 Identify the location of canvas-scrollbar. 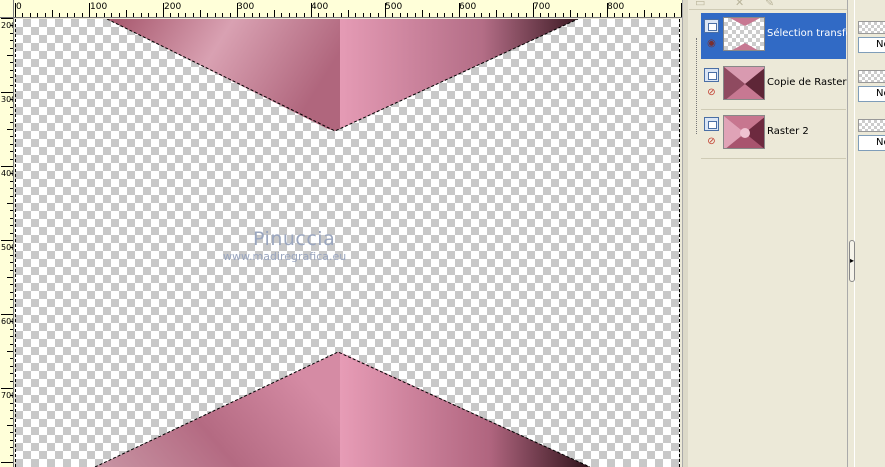
(685, 233).